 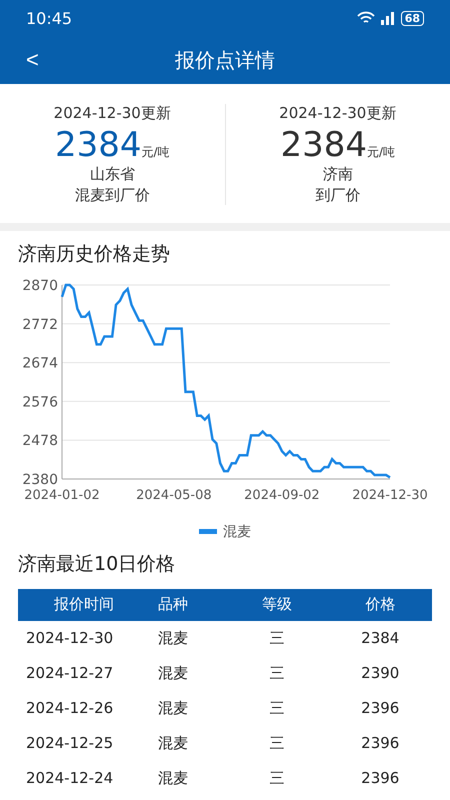 I want to click on axis-label: 2024-01-02, so click(x=62, y=495).